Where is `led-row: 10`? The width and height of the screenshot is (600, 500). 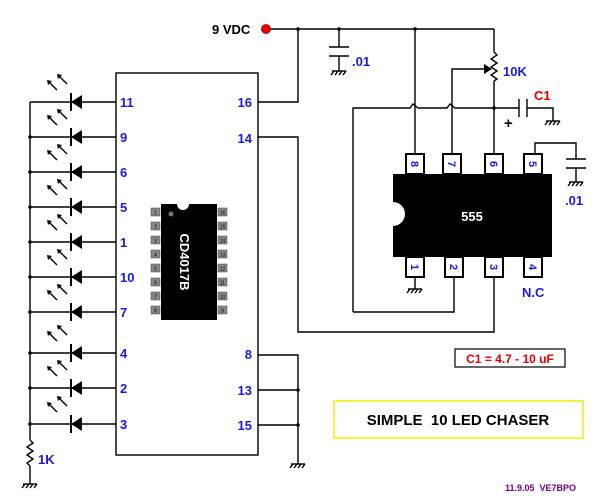
led-row: 10 is located at coordinates (81, 267).